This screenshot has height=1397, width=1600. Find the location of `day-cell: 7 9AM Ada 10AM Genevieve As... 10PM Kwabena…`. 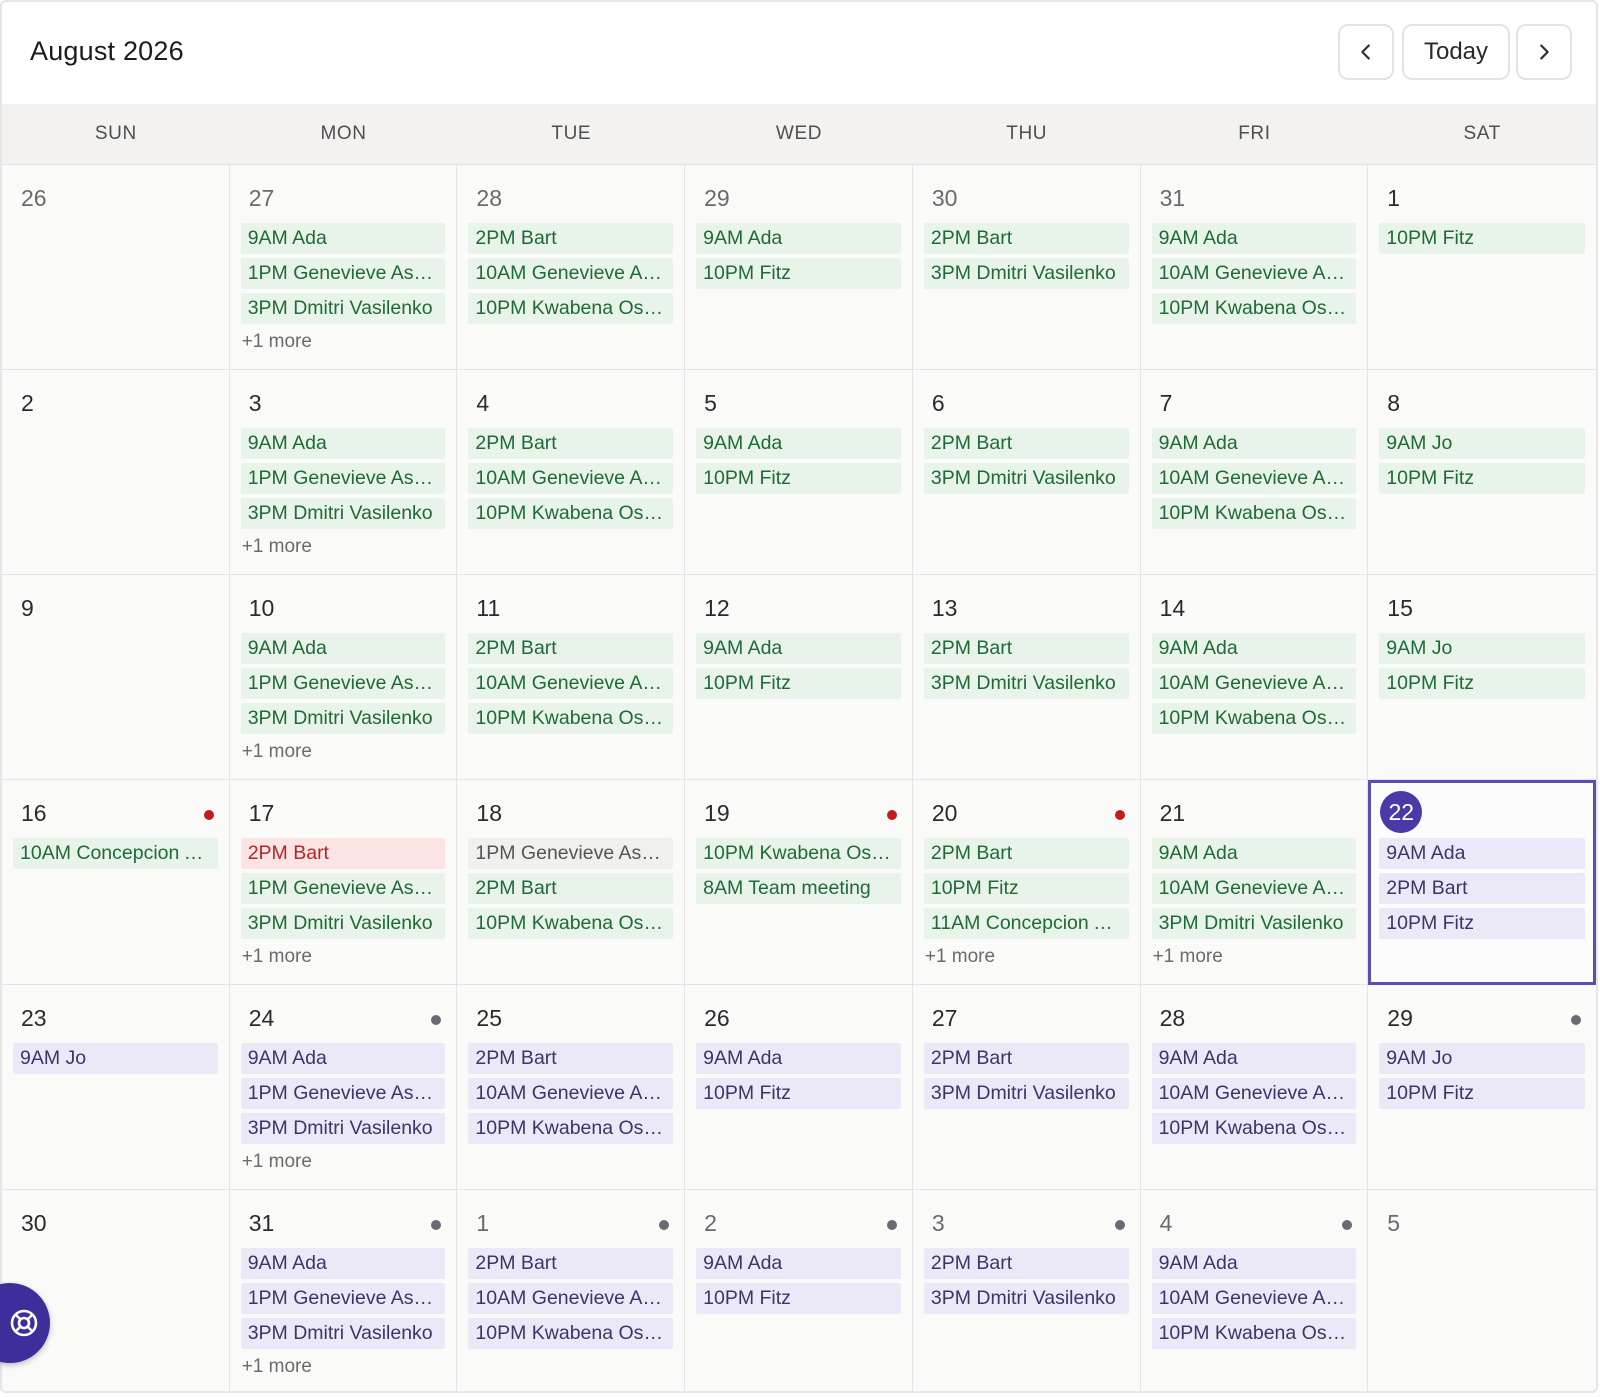

day-cell: 7 9AM Ada 10AM Genevieve As... 10PM Kwabena… is located at coordinates (1254, 472).